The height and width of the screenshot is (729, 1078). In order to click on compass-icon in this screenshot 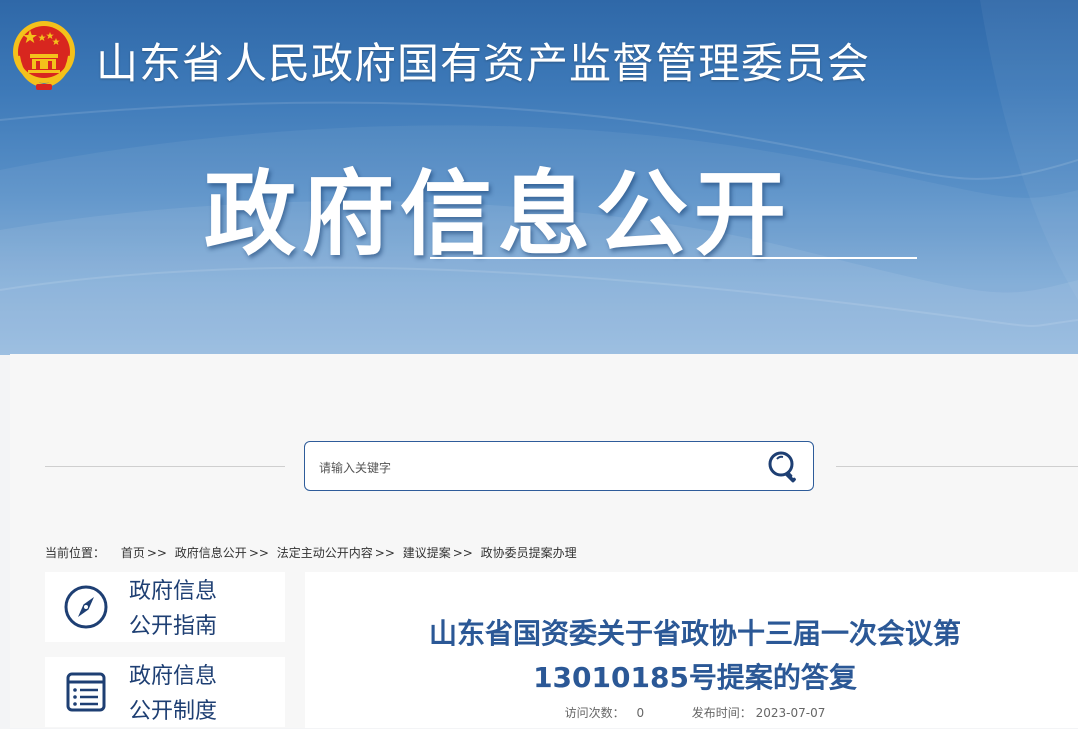, I will do `click(86, 607)`.